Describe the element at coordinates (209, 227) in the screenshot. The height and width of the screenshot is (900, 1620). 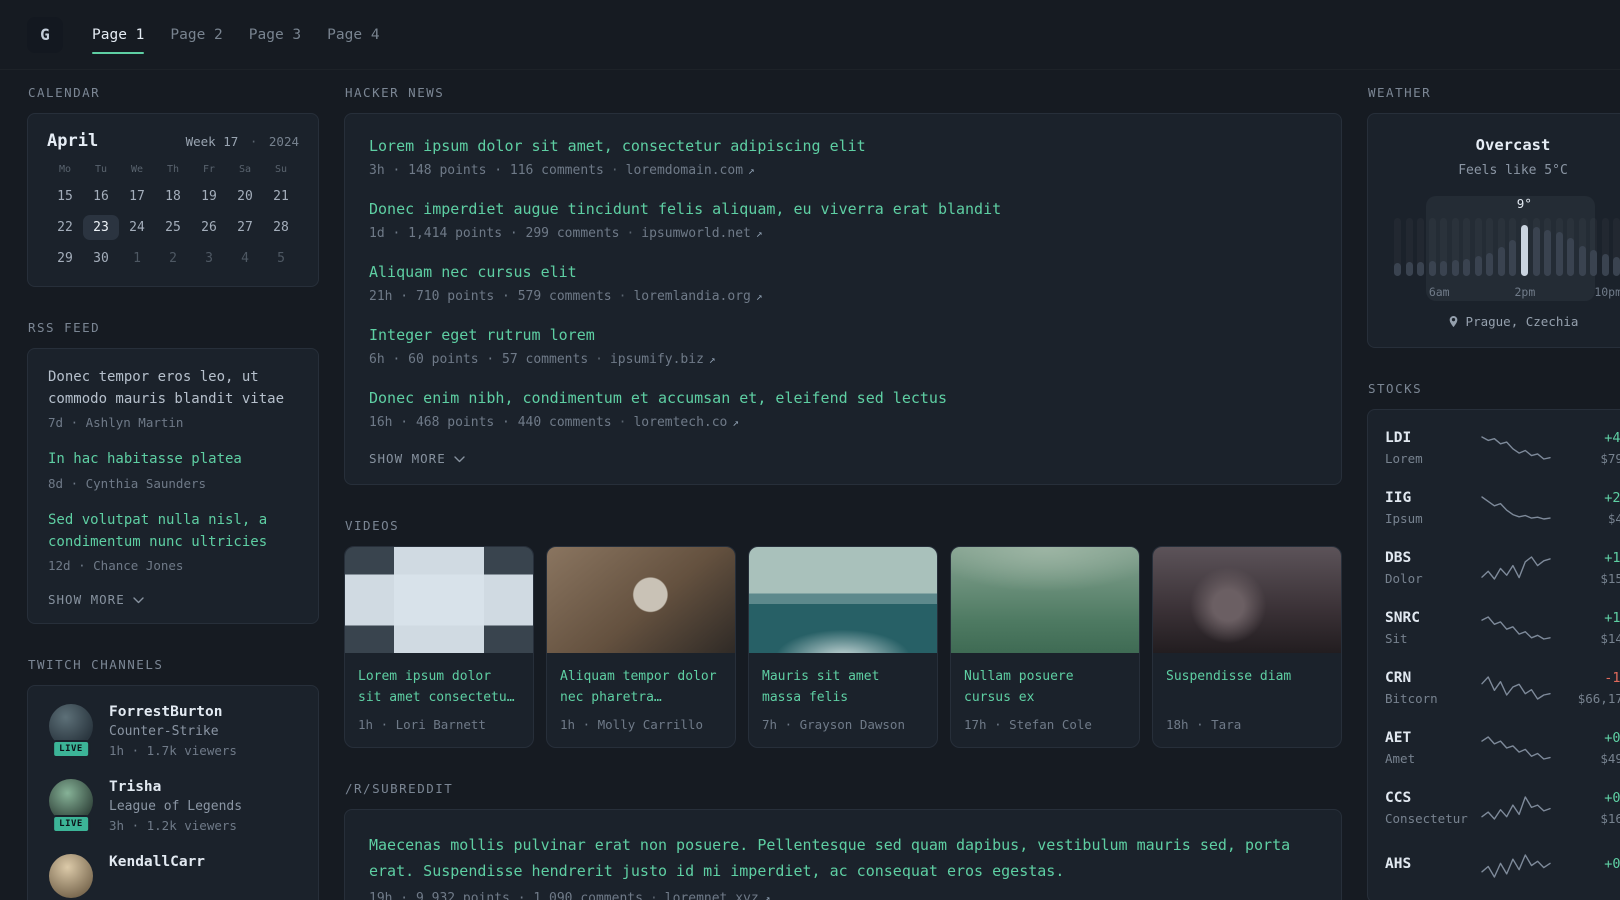
I see `calendar-day: 26` at that location.